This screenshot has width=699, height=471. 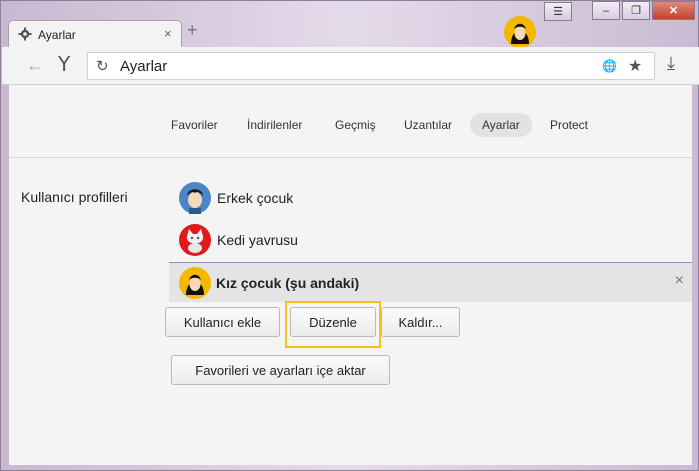 I want to click on nav-downloads: İndirilenler, so click(x=274, y=125).